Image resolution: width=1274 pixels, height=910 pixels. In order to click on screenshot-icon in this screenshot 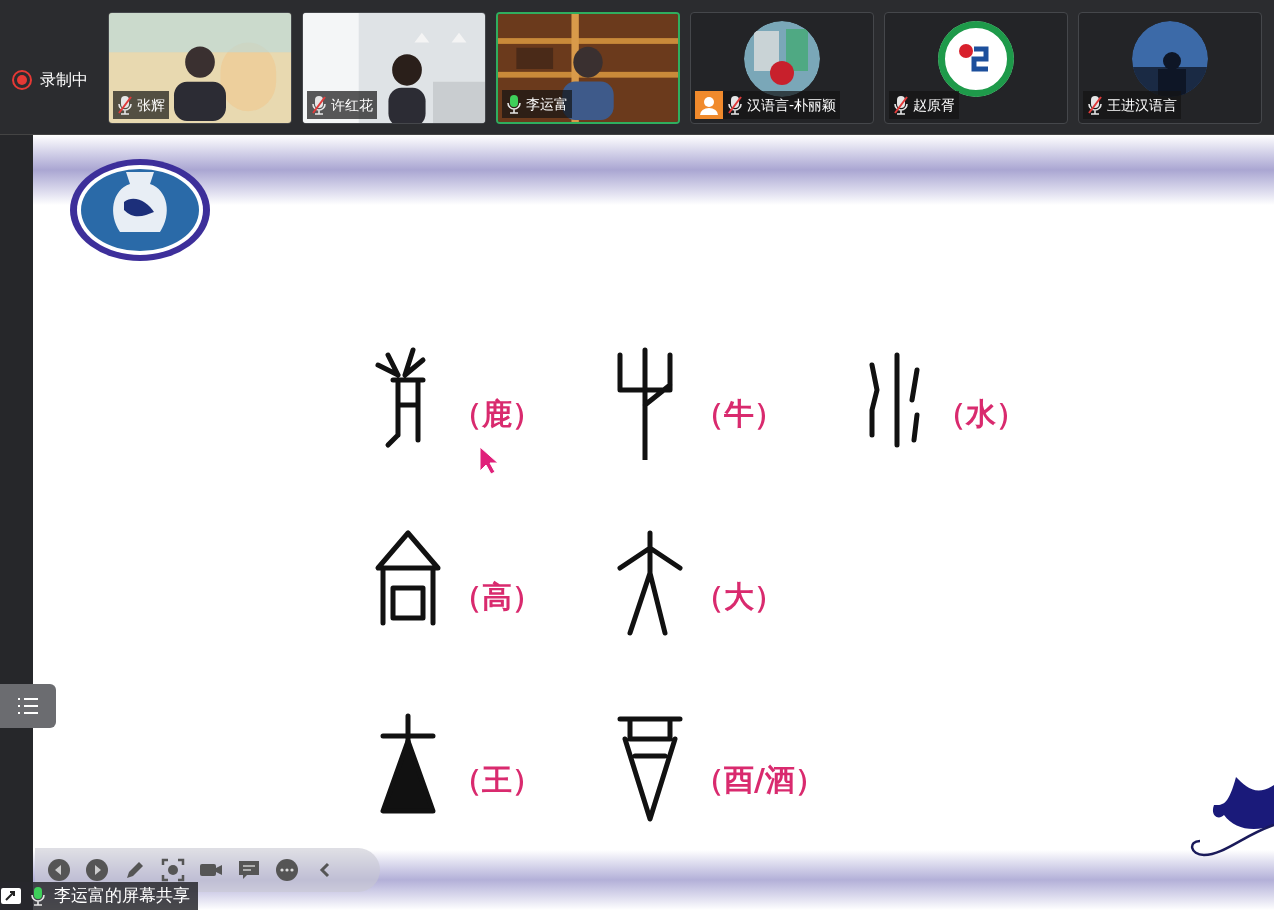, I will do `click(173, 870)`.